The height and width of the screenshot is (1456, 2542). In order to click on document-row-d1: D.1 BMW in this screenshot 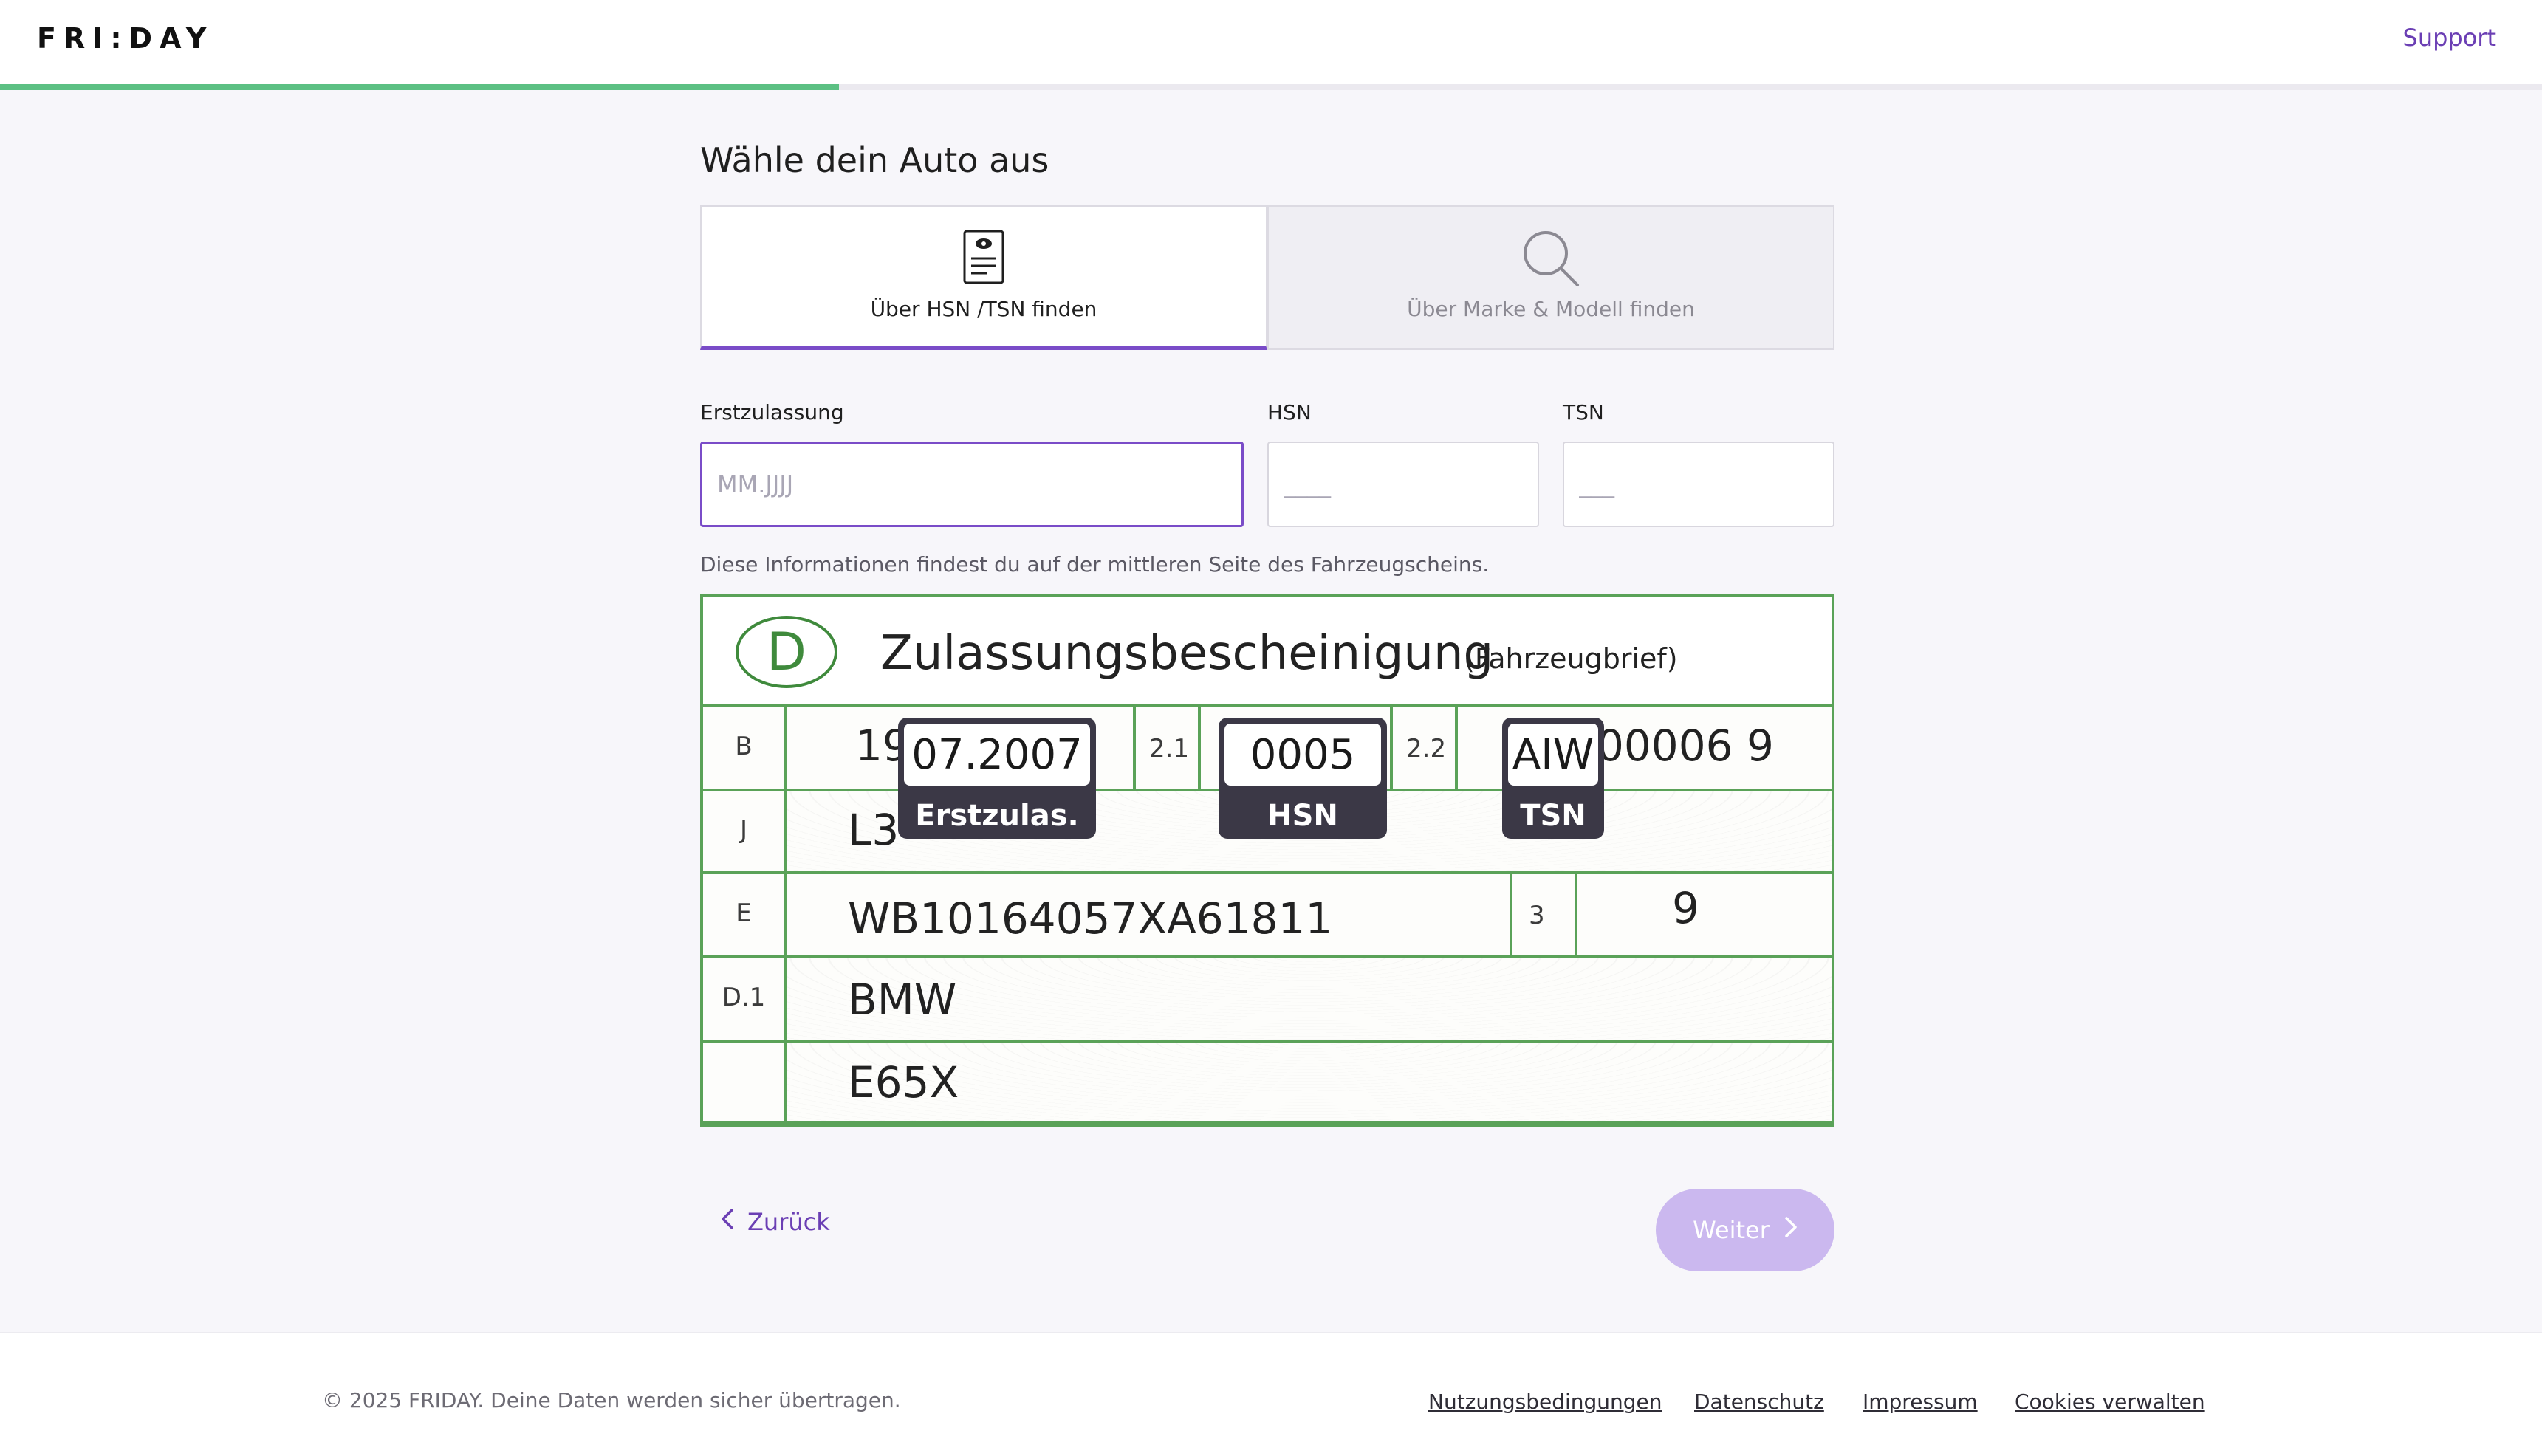, I will do `click(1267, 999)`.